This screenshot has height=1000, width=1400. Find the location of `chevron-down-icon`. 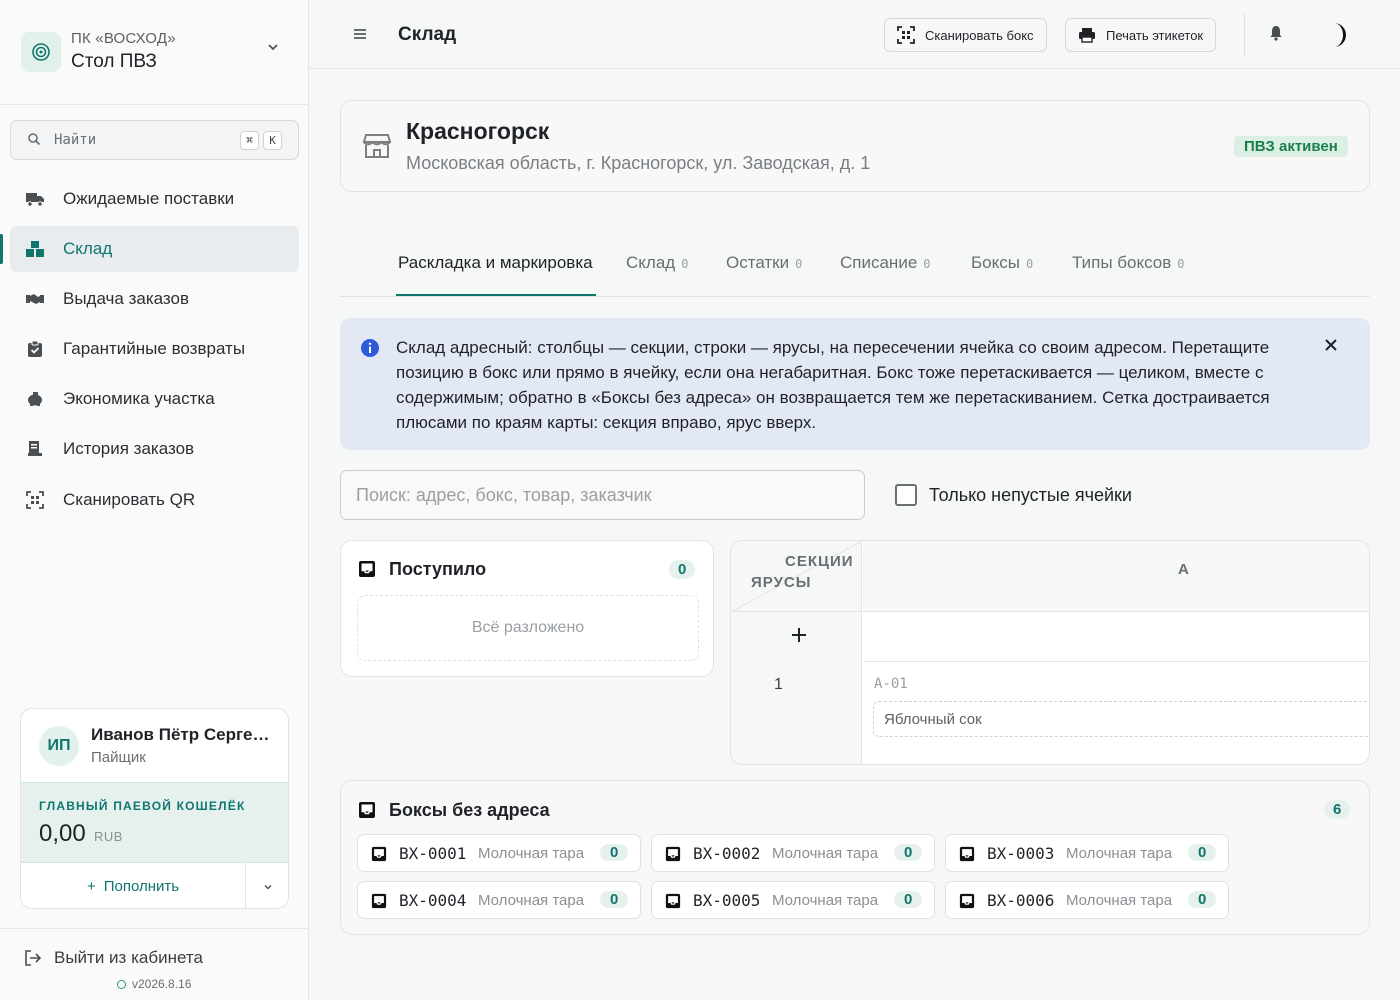

chevron-down-icon is located at coordinates (273, 49).